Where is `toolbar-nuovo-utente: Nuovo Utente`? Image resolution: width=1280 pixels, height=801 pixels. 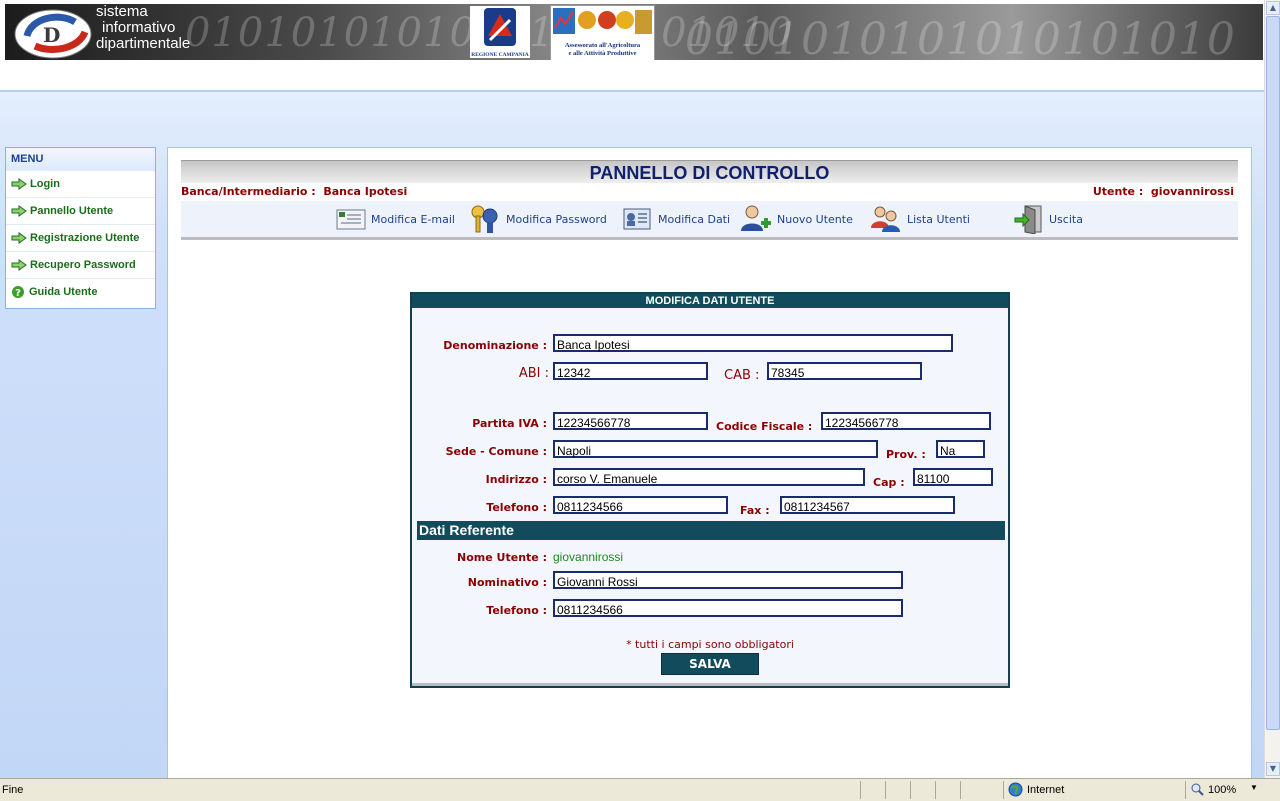
toolbar-nuovo-utente: Nuovo Utente is located at coordinates (796, 219).